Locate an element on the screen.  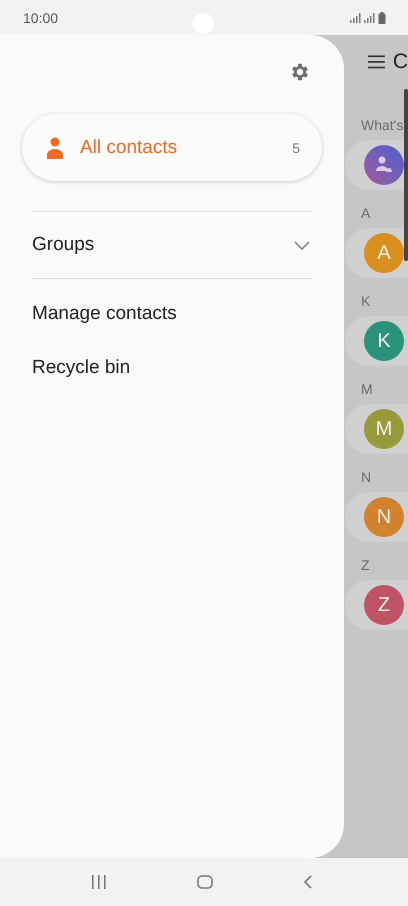
contact-avatar: Z is located at coordinates (384, 605).